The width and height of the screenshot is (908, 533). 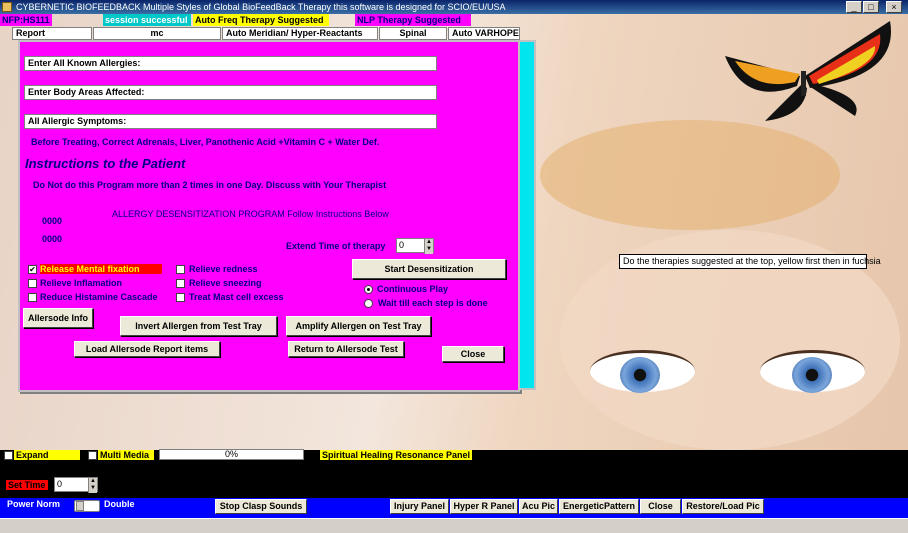 I want to click on expand-label: Expand, so click(x=47, y=455).